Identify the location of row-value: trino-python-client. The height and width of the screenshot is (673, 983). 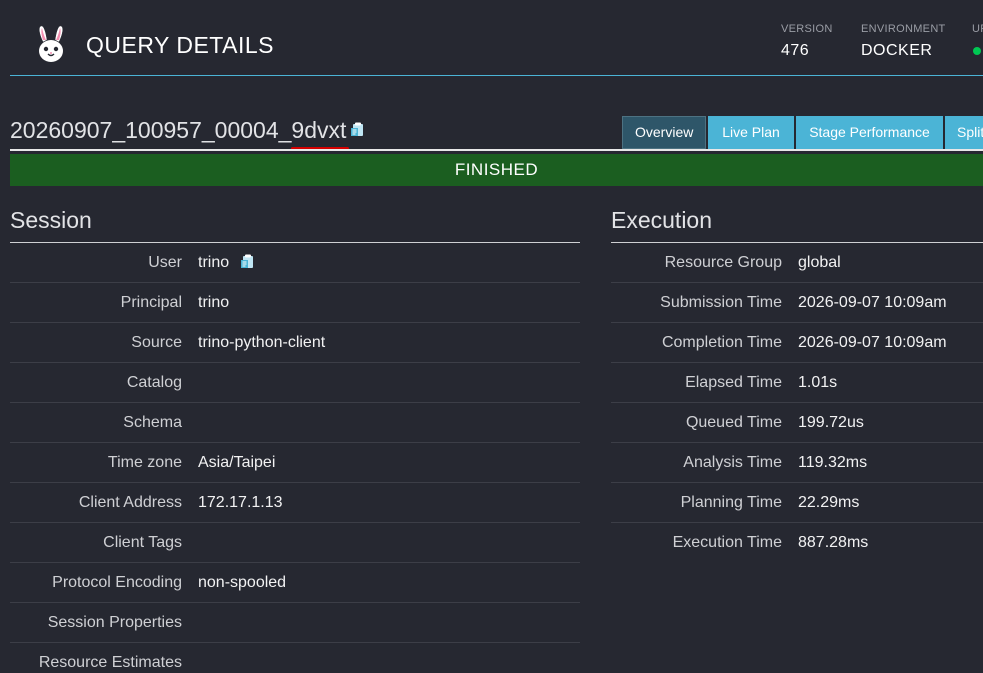
(262, 342).